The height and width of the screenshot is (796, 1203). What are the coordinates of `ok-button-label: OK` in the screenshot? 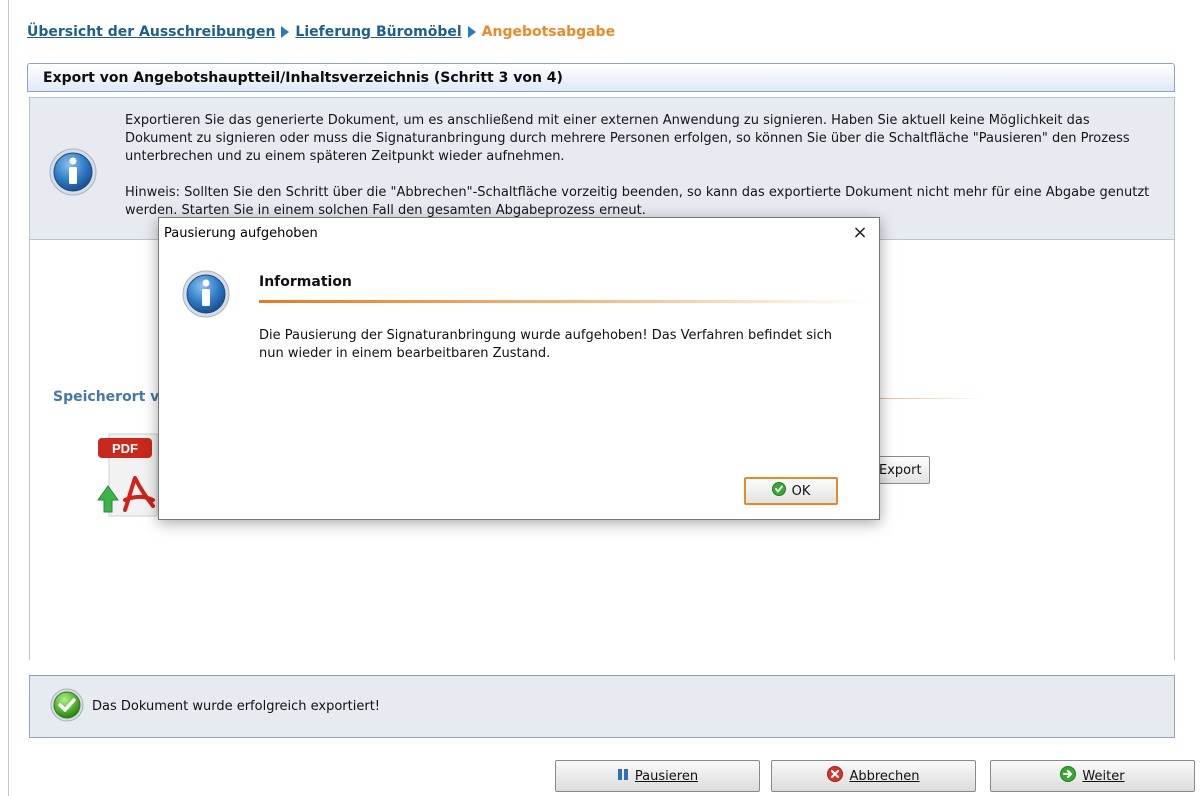 It's located at (801, 491).